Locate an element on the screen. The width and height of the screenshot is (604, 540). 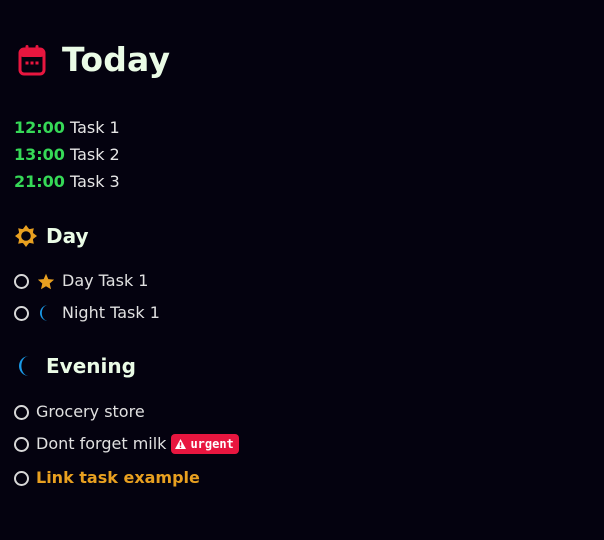
section-evening-header: Evening is located at coordinates (75, 366).